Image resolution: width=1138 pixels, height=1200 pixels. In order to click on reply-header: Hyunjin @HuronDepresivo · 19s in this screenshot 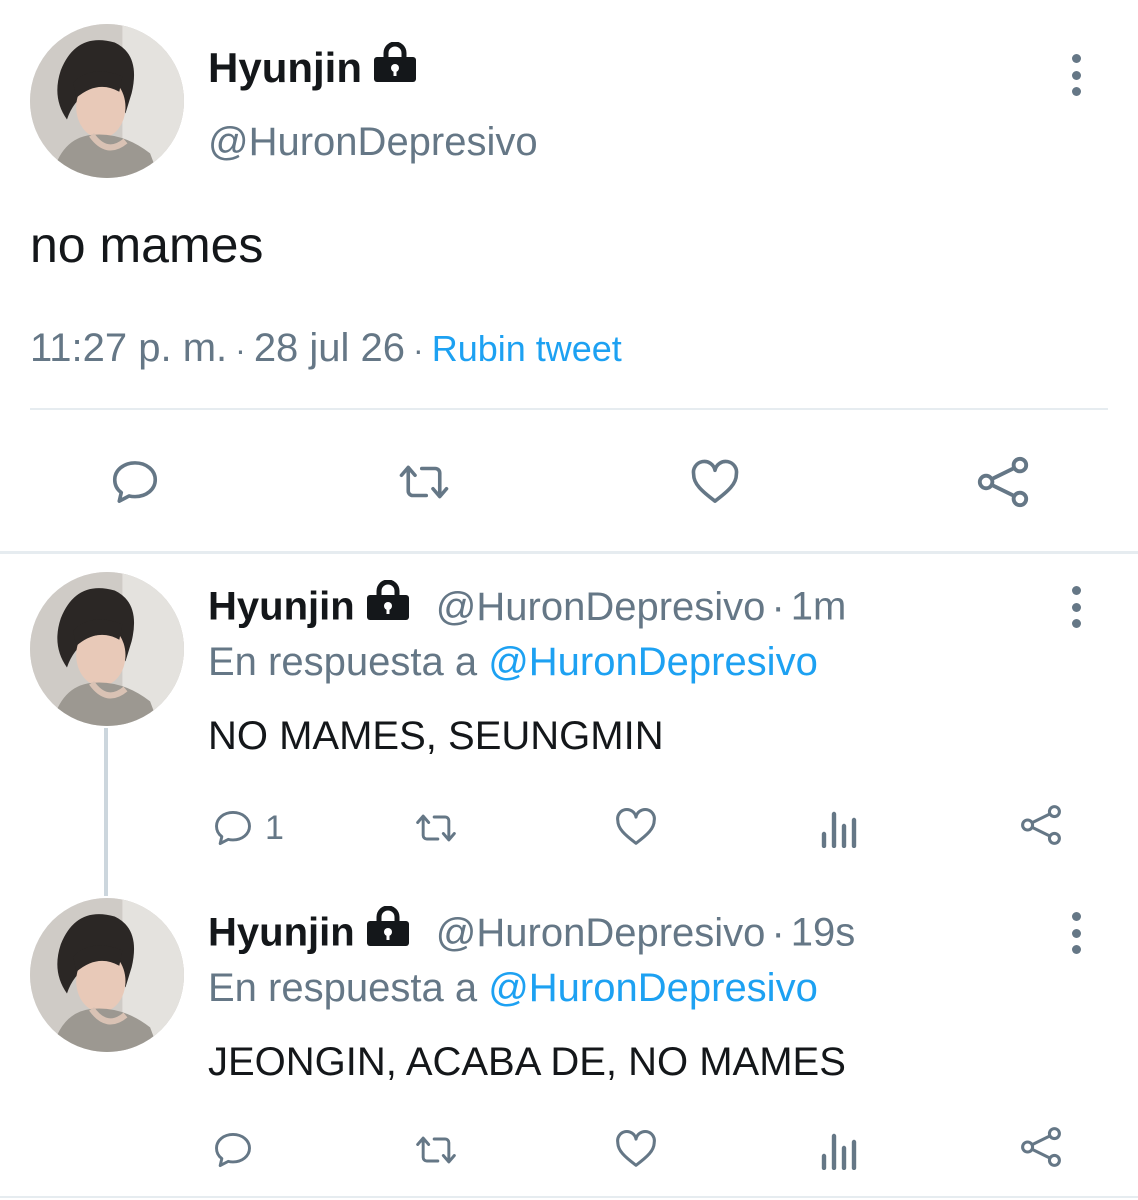, I will do `click(532, 932)`.